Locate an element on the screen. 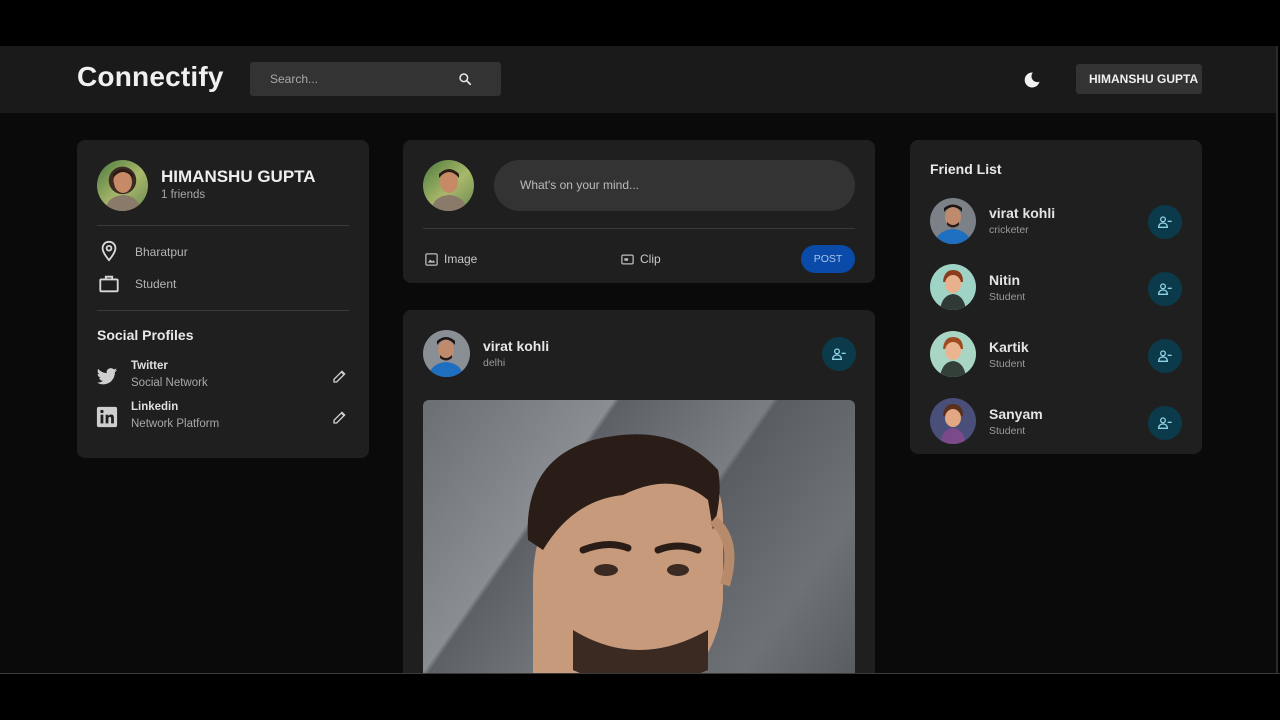  edit-twitter-icon is located at coordinates (340, 376).